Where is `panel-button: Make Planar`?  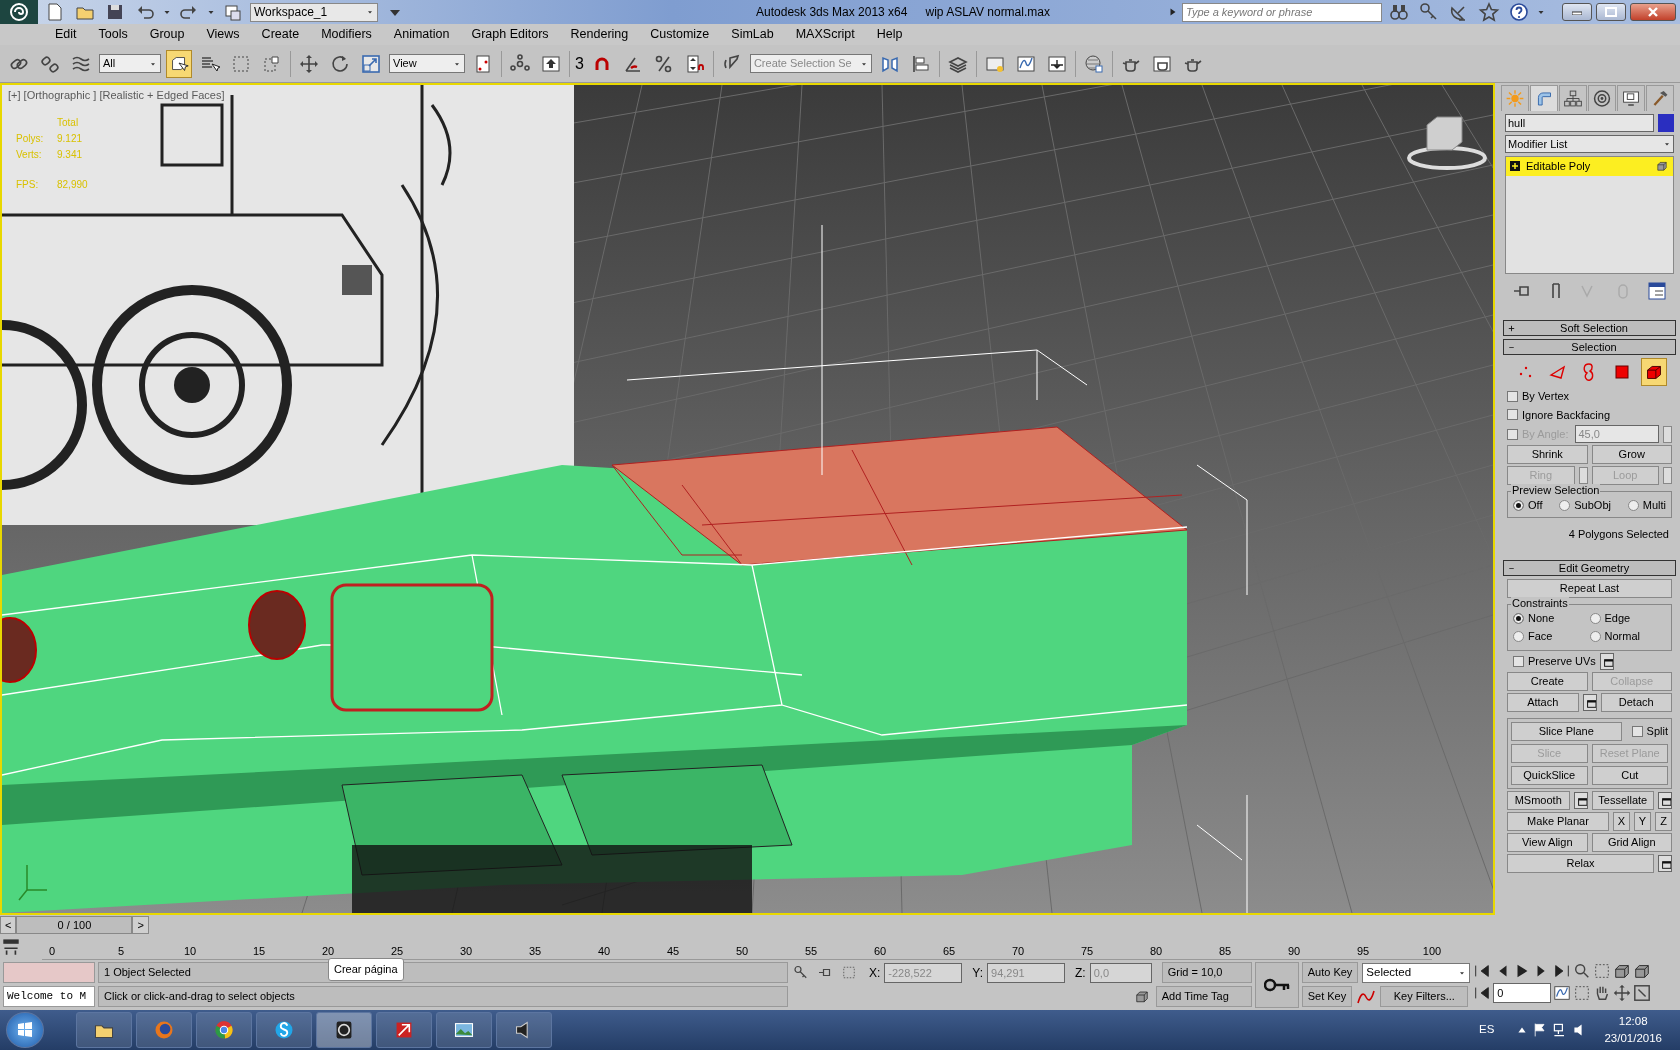 panel-button: Make Planar is located at coordinates (1558, 821).